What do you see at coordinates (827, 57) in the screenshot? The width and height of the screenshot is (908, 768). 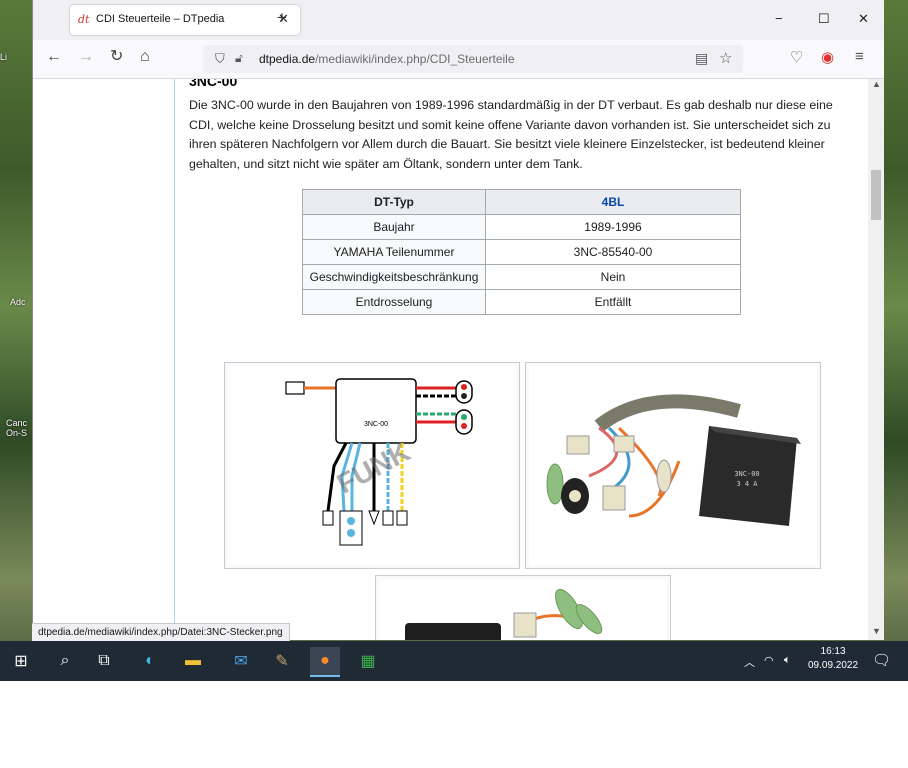 I see `extension-icon: ◉` at bounding box center [827, 57].